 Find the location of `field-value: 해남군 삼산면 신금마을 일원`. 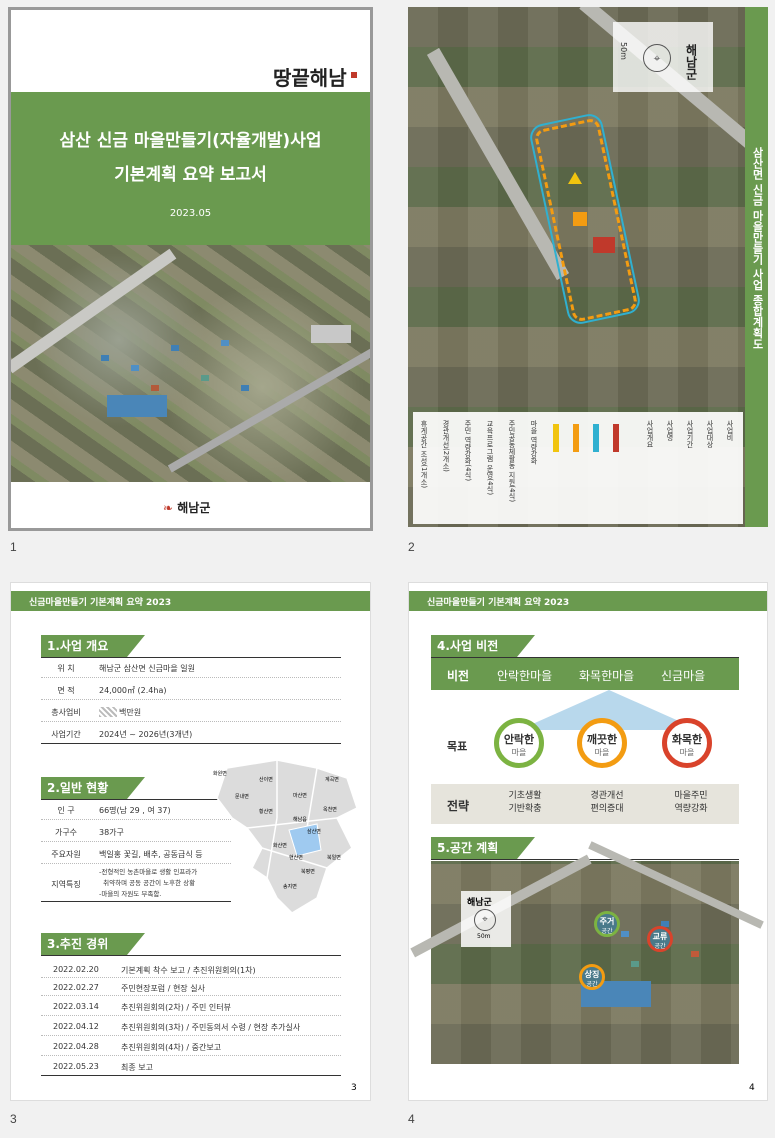

field-value: 해남군 삼산면 신금마을 일원 is located at coordinates (147, 668).